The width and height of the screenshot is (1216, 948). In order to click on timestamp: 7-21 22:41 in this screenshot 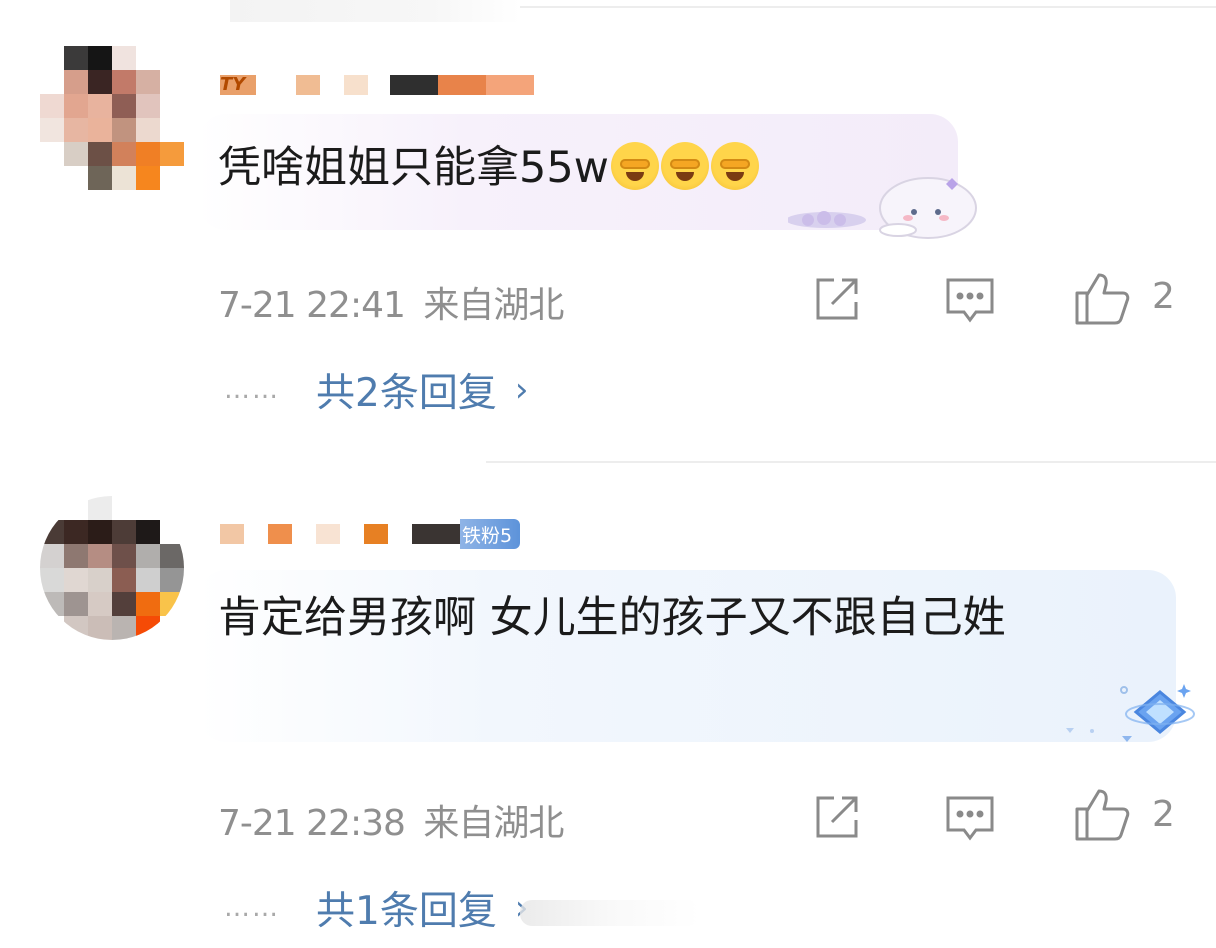, I will do `click(312, 305)`.